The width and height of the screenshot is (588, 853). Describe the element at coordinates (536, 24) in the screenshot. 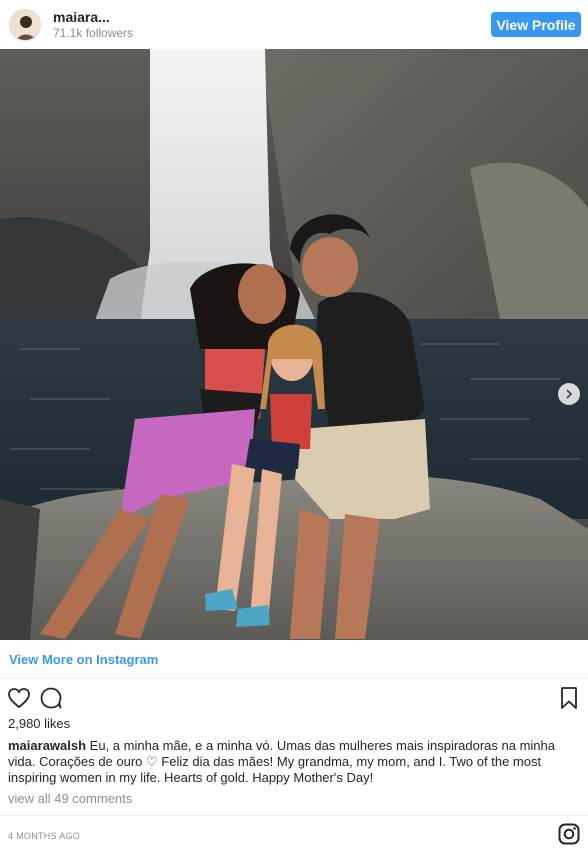

I see `view-profile-button: View Profile` at that location.